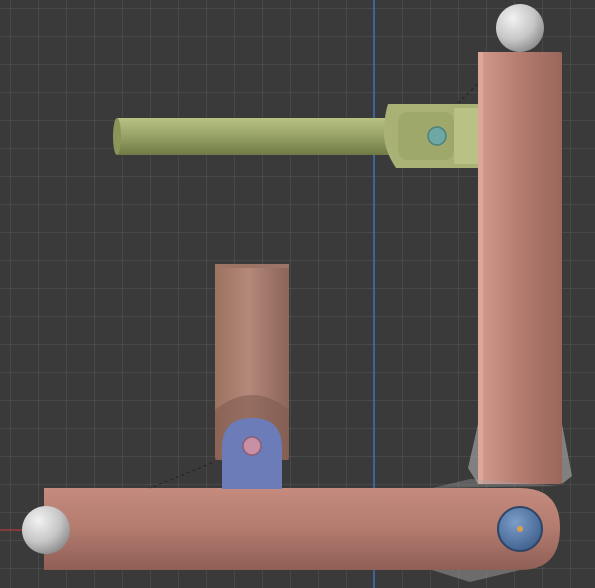 The width and height of the screenshot is (595, 588). Describe the element at coordinates (473, 454) in the screenshot. I see `right-link-shadow-left` at that location.